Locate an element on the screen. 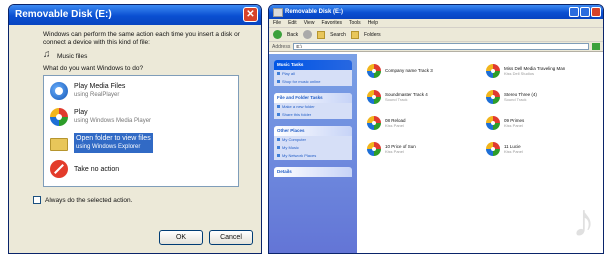 Image resolution: width=609 pixels, height=261 pixels. menu-file: File is located at coordinates (277, 23).